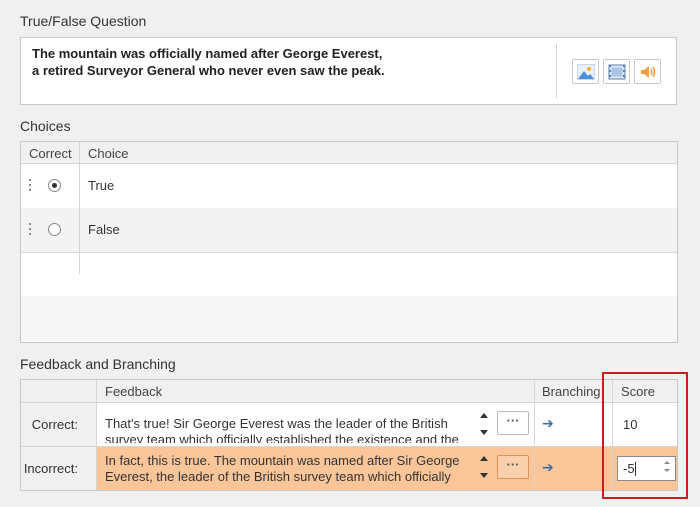 This screenshot has width=700, height=507. Describe the element at coordinates (349, 274) in the screenshot. I see `empty-choice-row` at that location.